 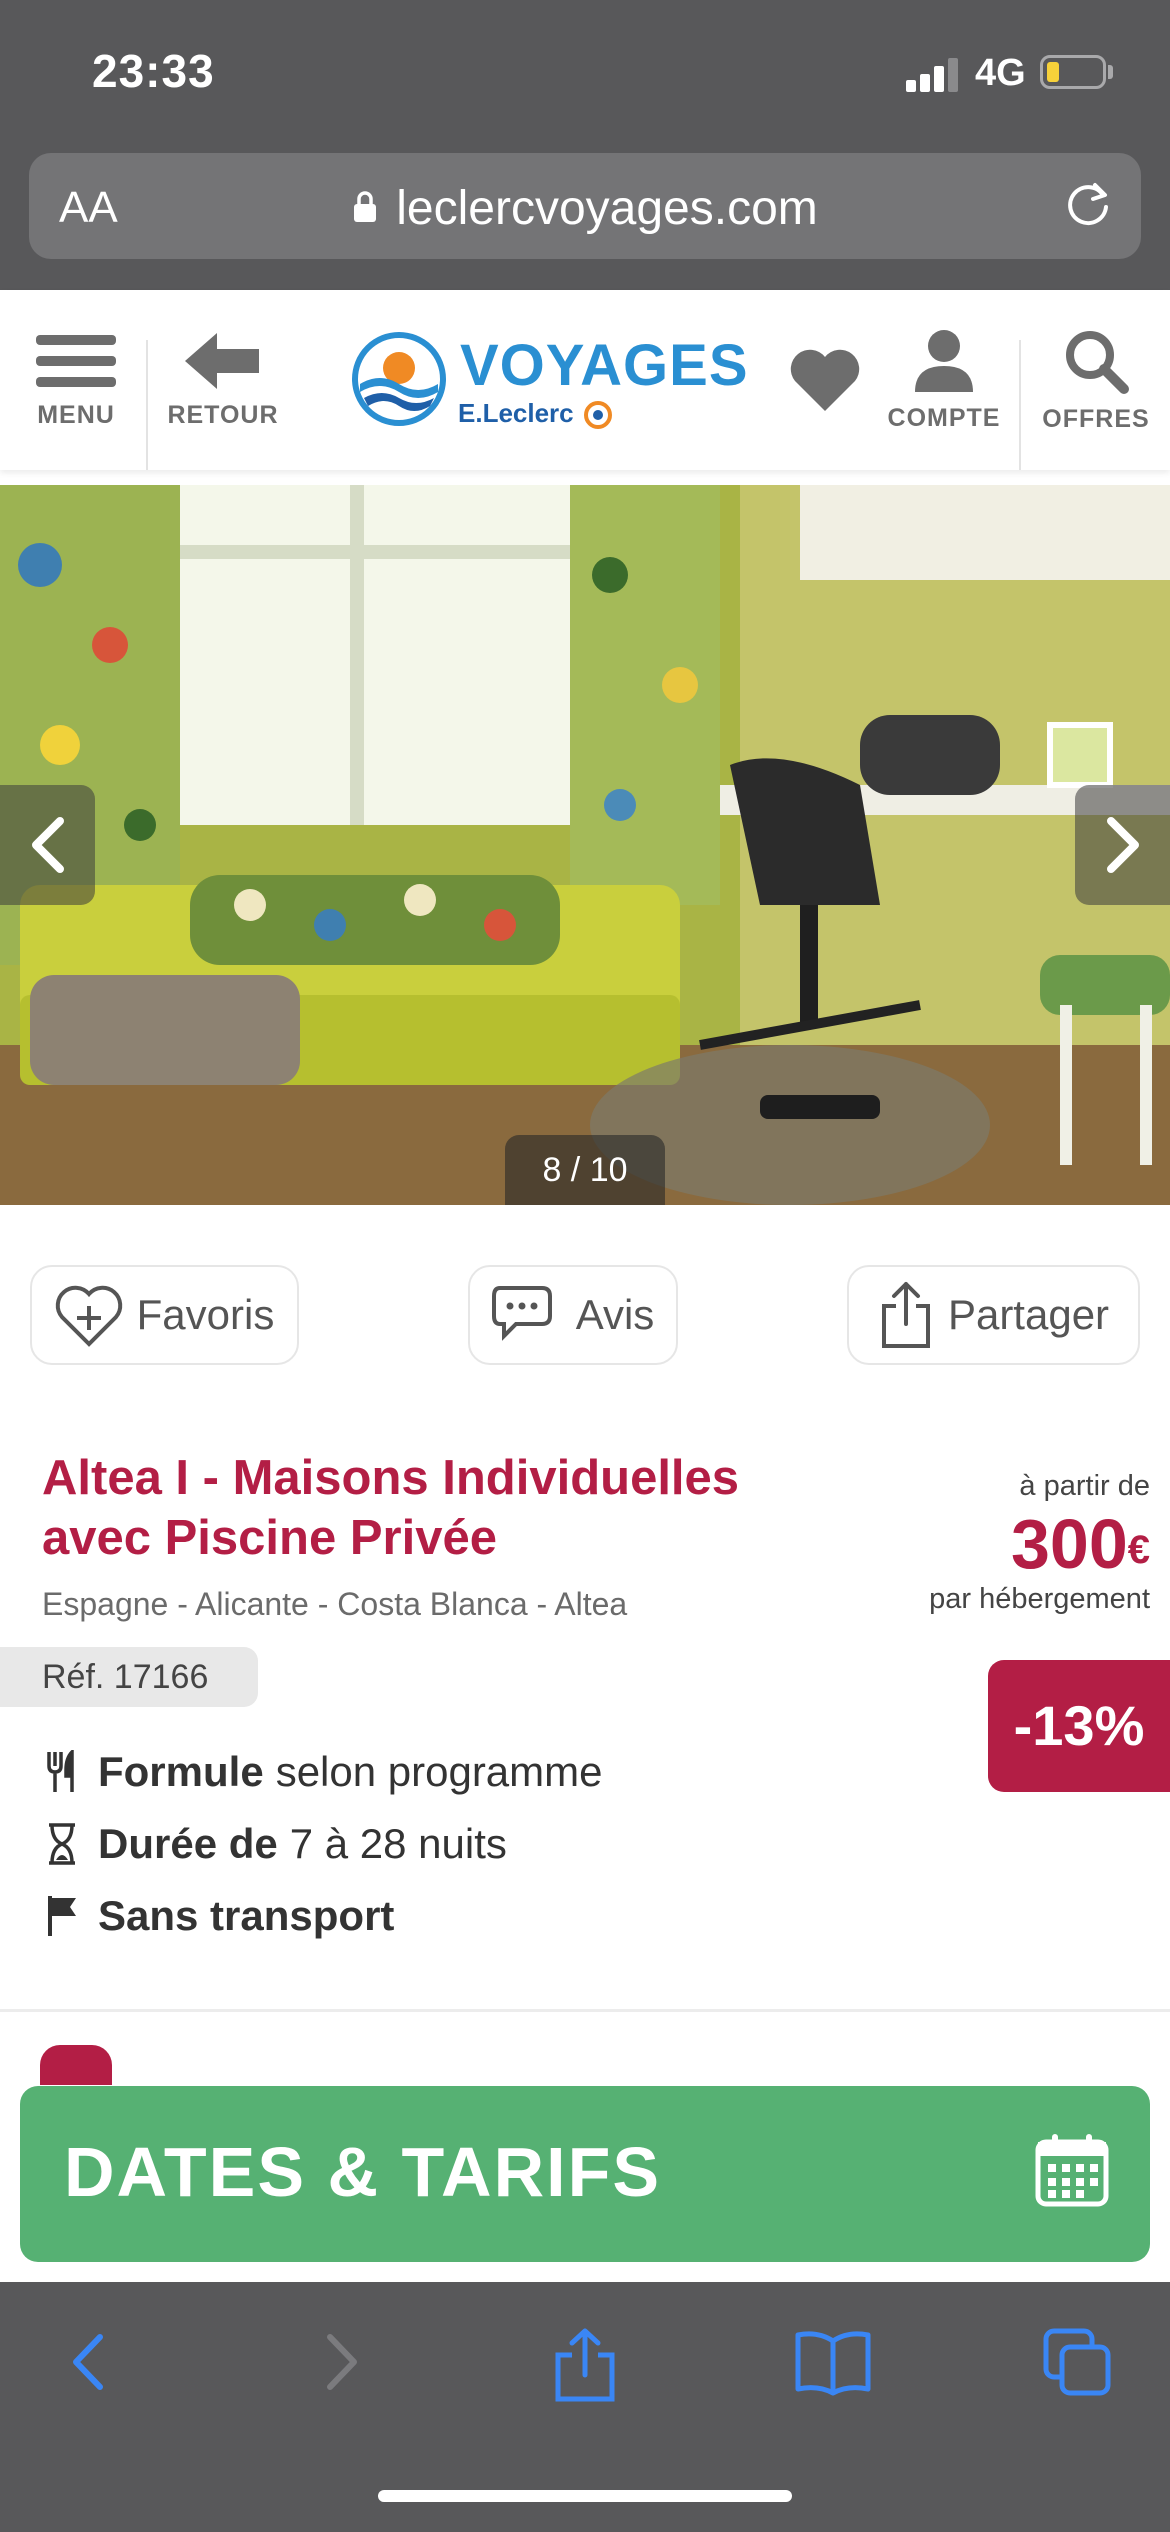 I want to click on chevron-right-icon, so click(x=1122, y=845).